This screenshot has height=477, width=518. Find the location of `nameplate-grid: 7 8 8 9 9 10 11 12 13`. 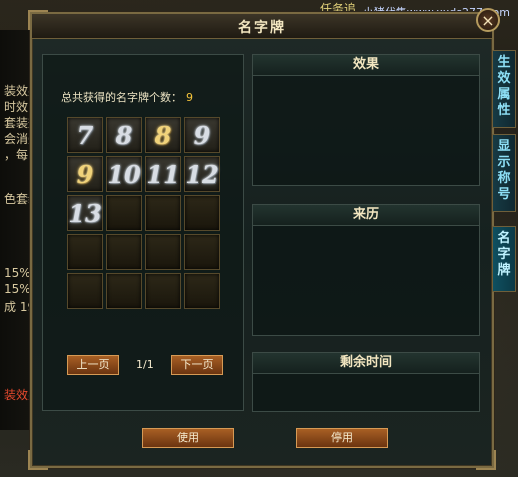

nameplate-grid: 7 8 8 9 9 10 11 12 13 is located at coordinates (145, 213).